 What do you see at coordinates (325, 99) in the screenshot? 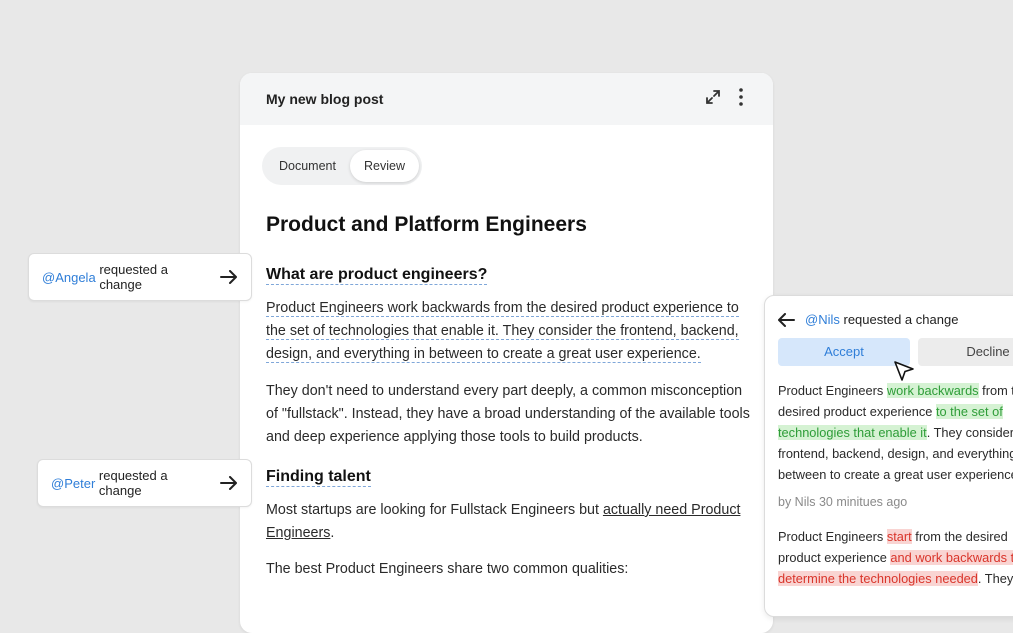
I see `document-title: My new blog post` at bounding box center [325, 99].